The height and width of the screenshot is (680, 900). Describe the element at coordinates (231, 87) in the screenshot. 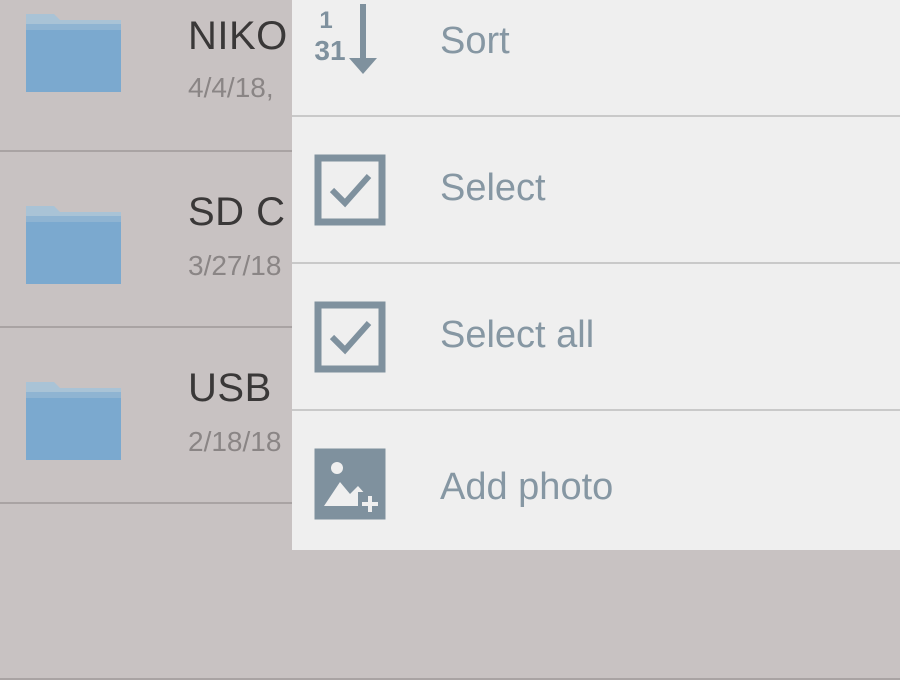

I see `file-date: 4/4/18,` at that location.